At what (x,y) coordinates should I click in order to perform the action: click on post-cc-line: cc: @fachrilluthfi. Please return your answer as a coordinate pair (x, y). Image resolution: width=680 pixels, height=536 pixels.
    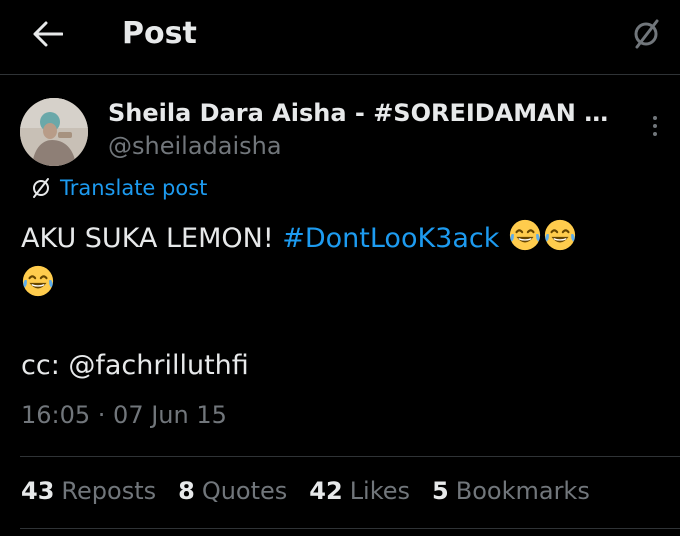
    Looking at the image, I should click on (135, 365).